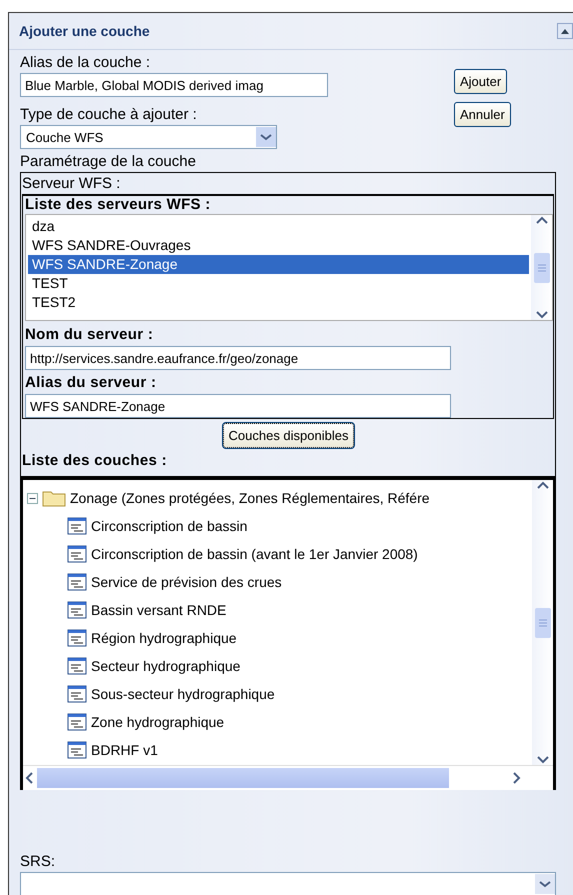  What do you see at coordinates (95, 461) in the screenshot?
I see `field-label: Liste des couches :` at bounding box center [95, 461].